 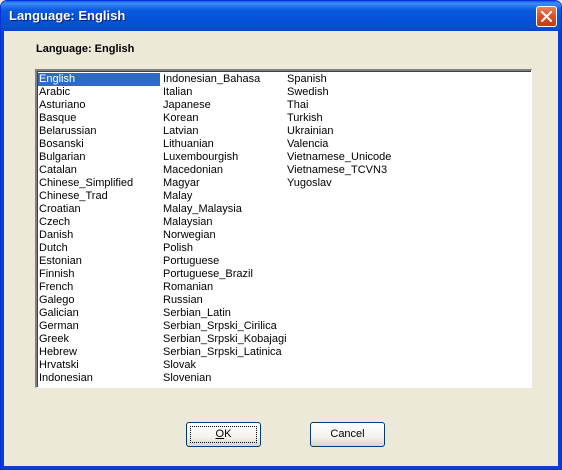 What do you see at coordinates (224, 235) in the screenshot?
I see `language-item: Norwegian` at bounding box center [224, 235].